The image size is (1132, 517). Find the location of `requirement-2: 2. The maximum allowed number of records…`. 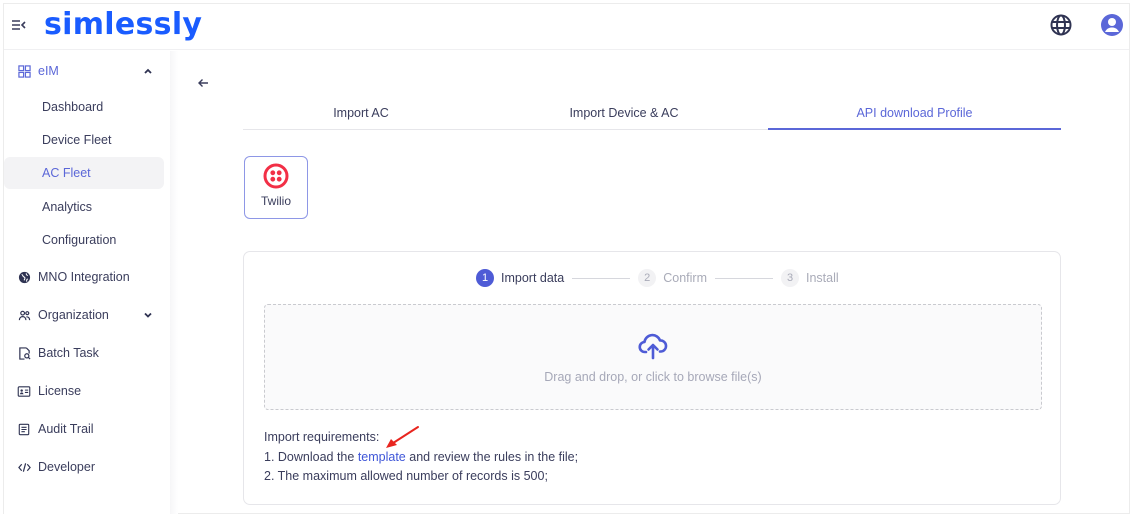

requirement-2: 2. The maximum allowed number of records… is located at coordinates (406, 476).